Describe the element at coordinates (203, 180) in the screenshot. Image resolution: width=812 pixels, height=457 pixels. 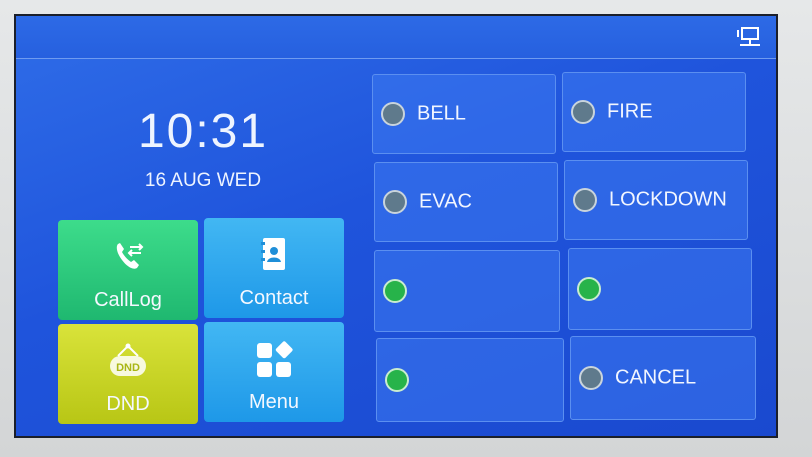
I see `clock-date: 16 AUG WED` at that location.